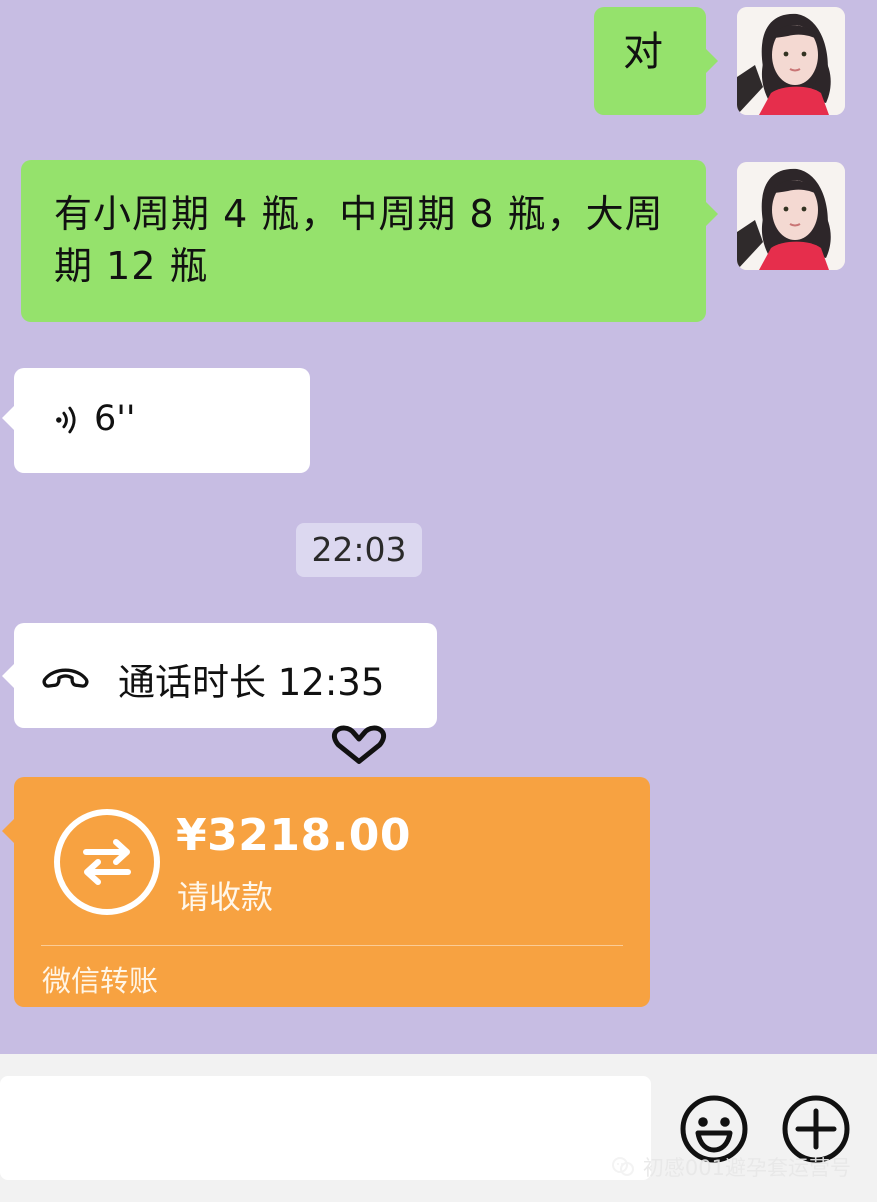 The height and width of the screenshot is (1202, 877). I want to click on watermark: 初感001避孕套运营号, so click(731, 1167).